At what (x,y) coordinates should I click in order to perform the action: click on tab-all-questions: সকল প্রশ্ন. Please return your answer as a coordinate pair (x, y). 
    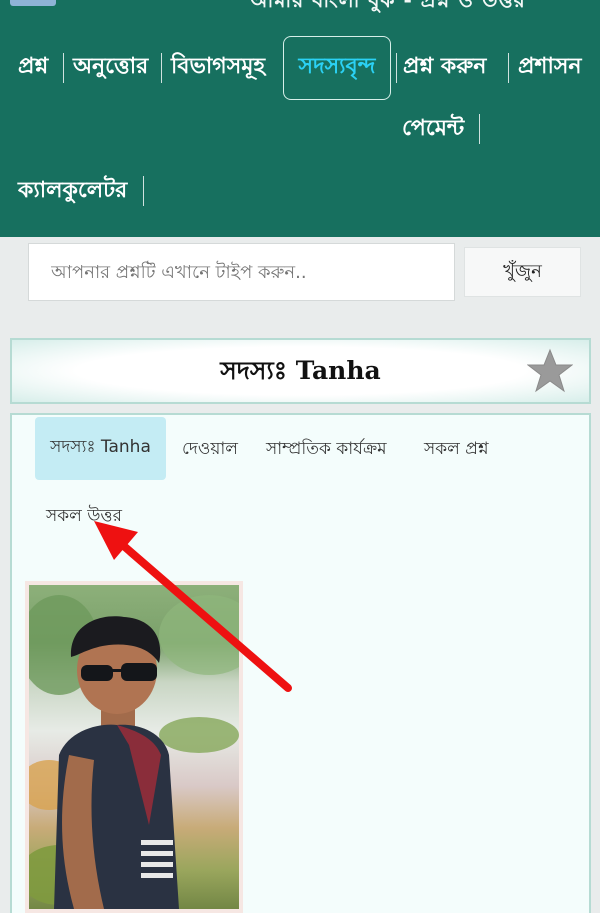
    Looking at the image, I should click on (456, 450).